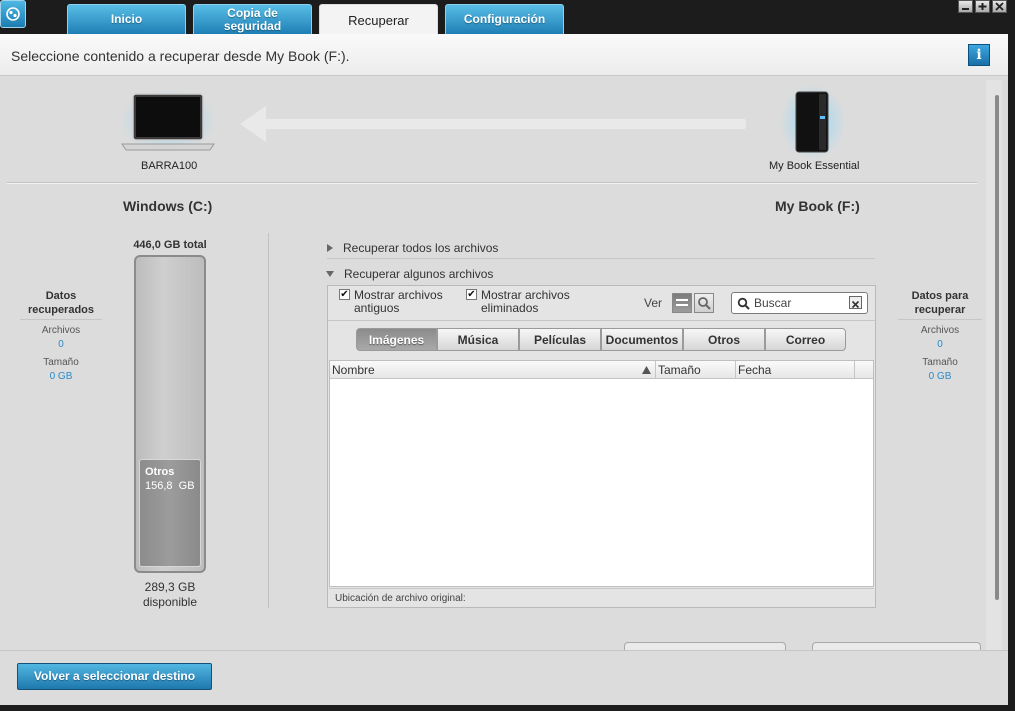 The image size is (1015, 711). Describe the element at coordinates (601, 320) in the screenshot. I see `panel-divider` at that location.